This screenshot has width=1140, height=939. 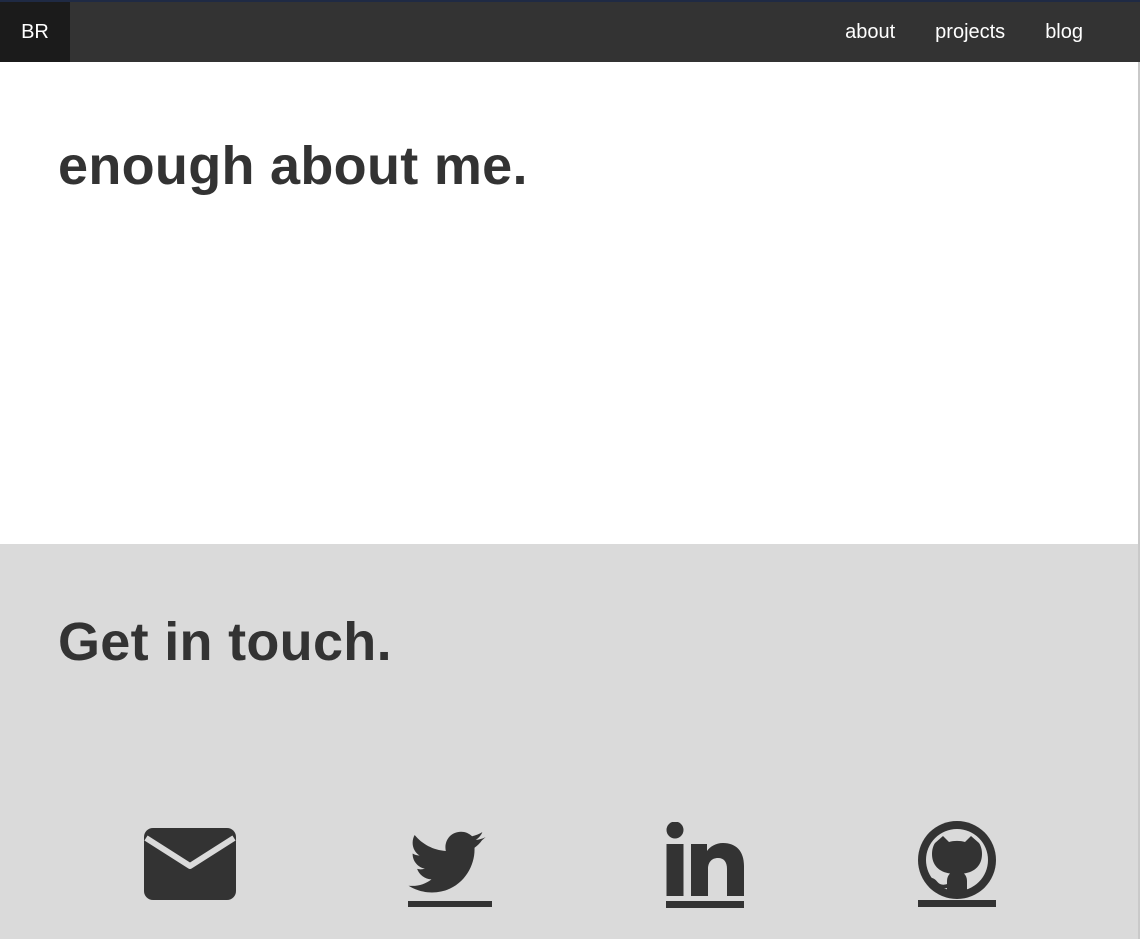 I want to click on github-link, so click(x=957, y=864).